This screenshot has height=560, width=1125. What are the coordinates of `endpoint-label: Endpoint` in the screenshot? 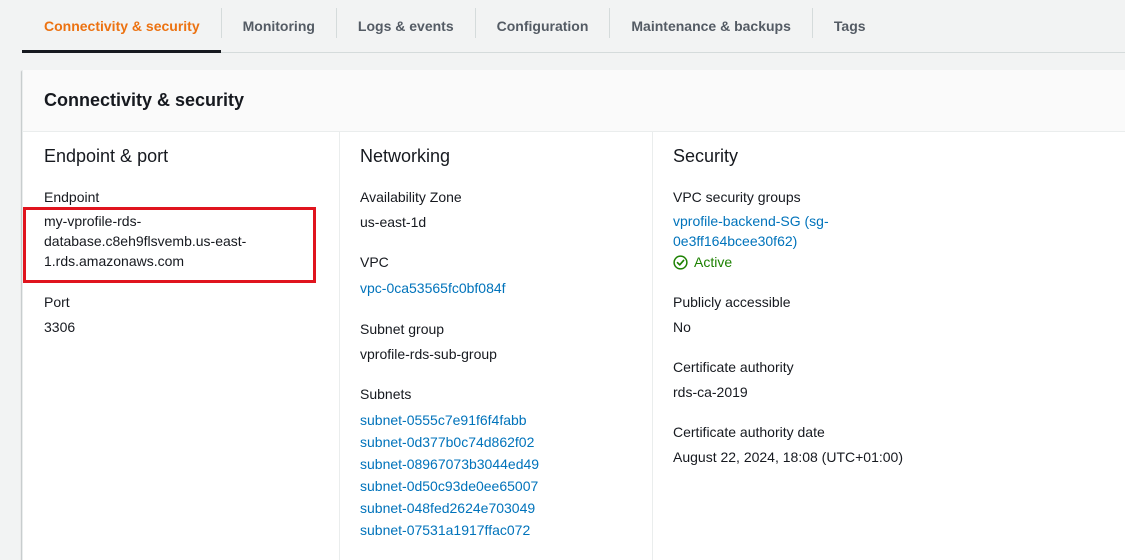 It's located at (72, 197).